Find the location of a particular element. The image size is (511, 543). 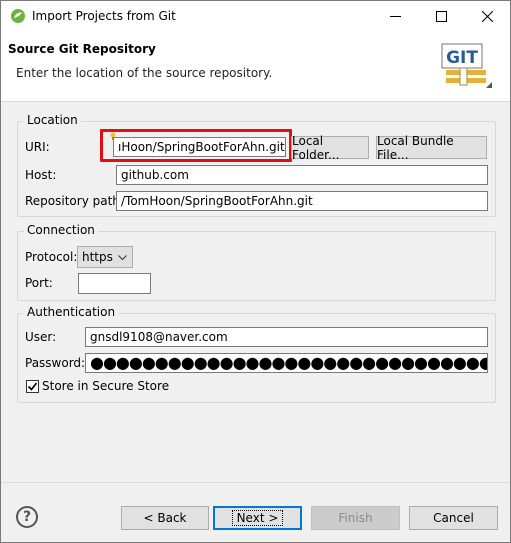

user-input: gnsdl9108@naver.com is located at coordinates (286, 337).